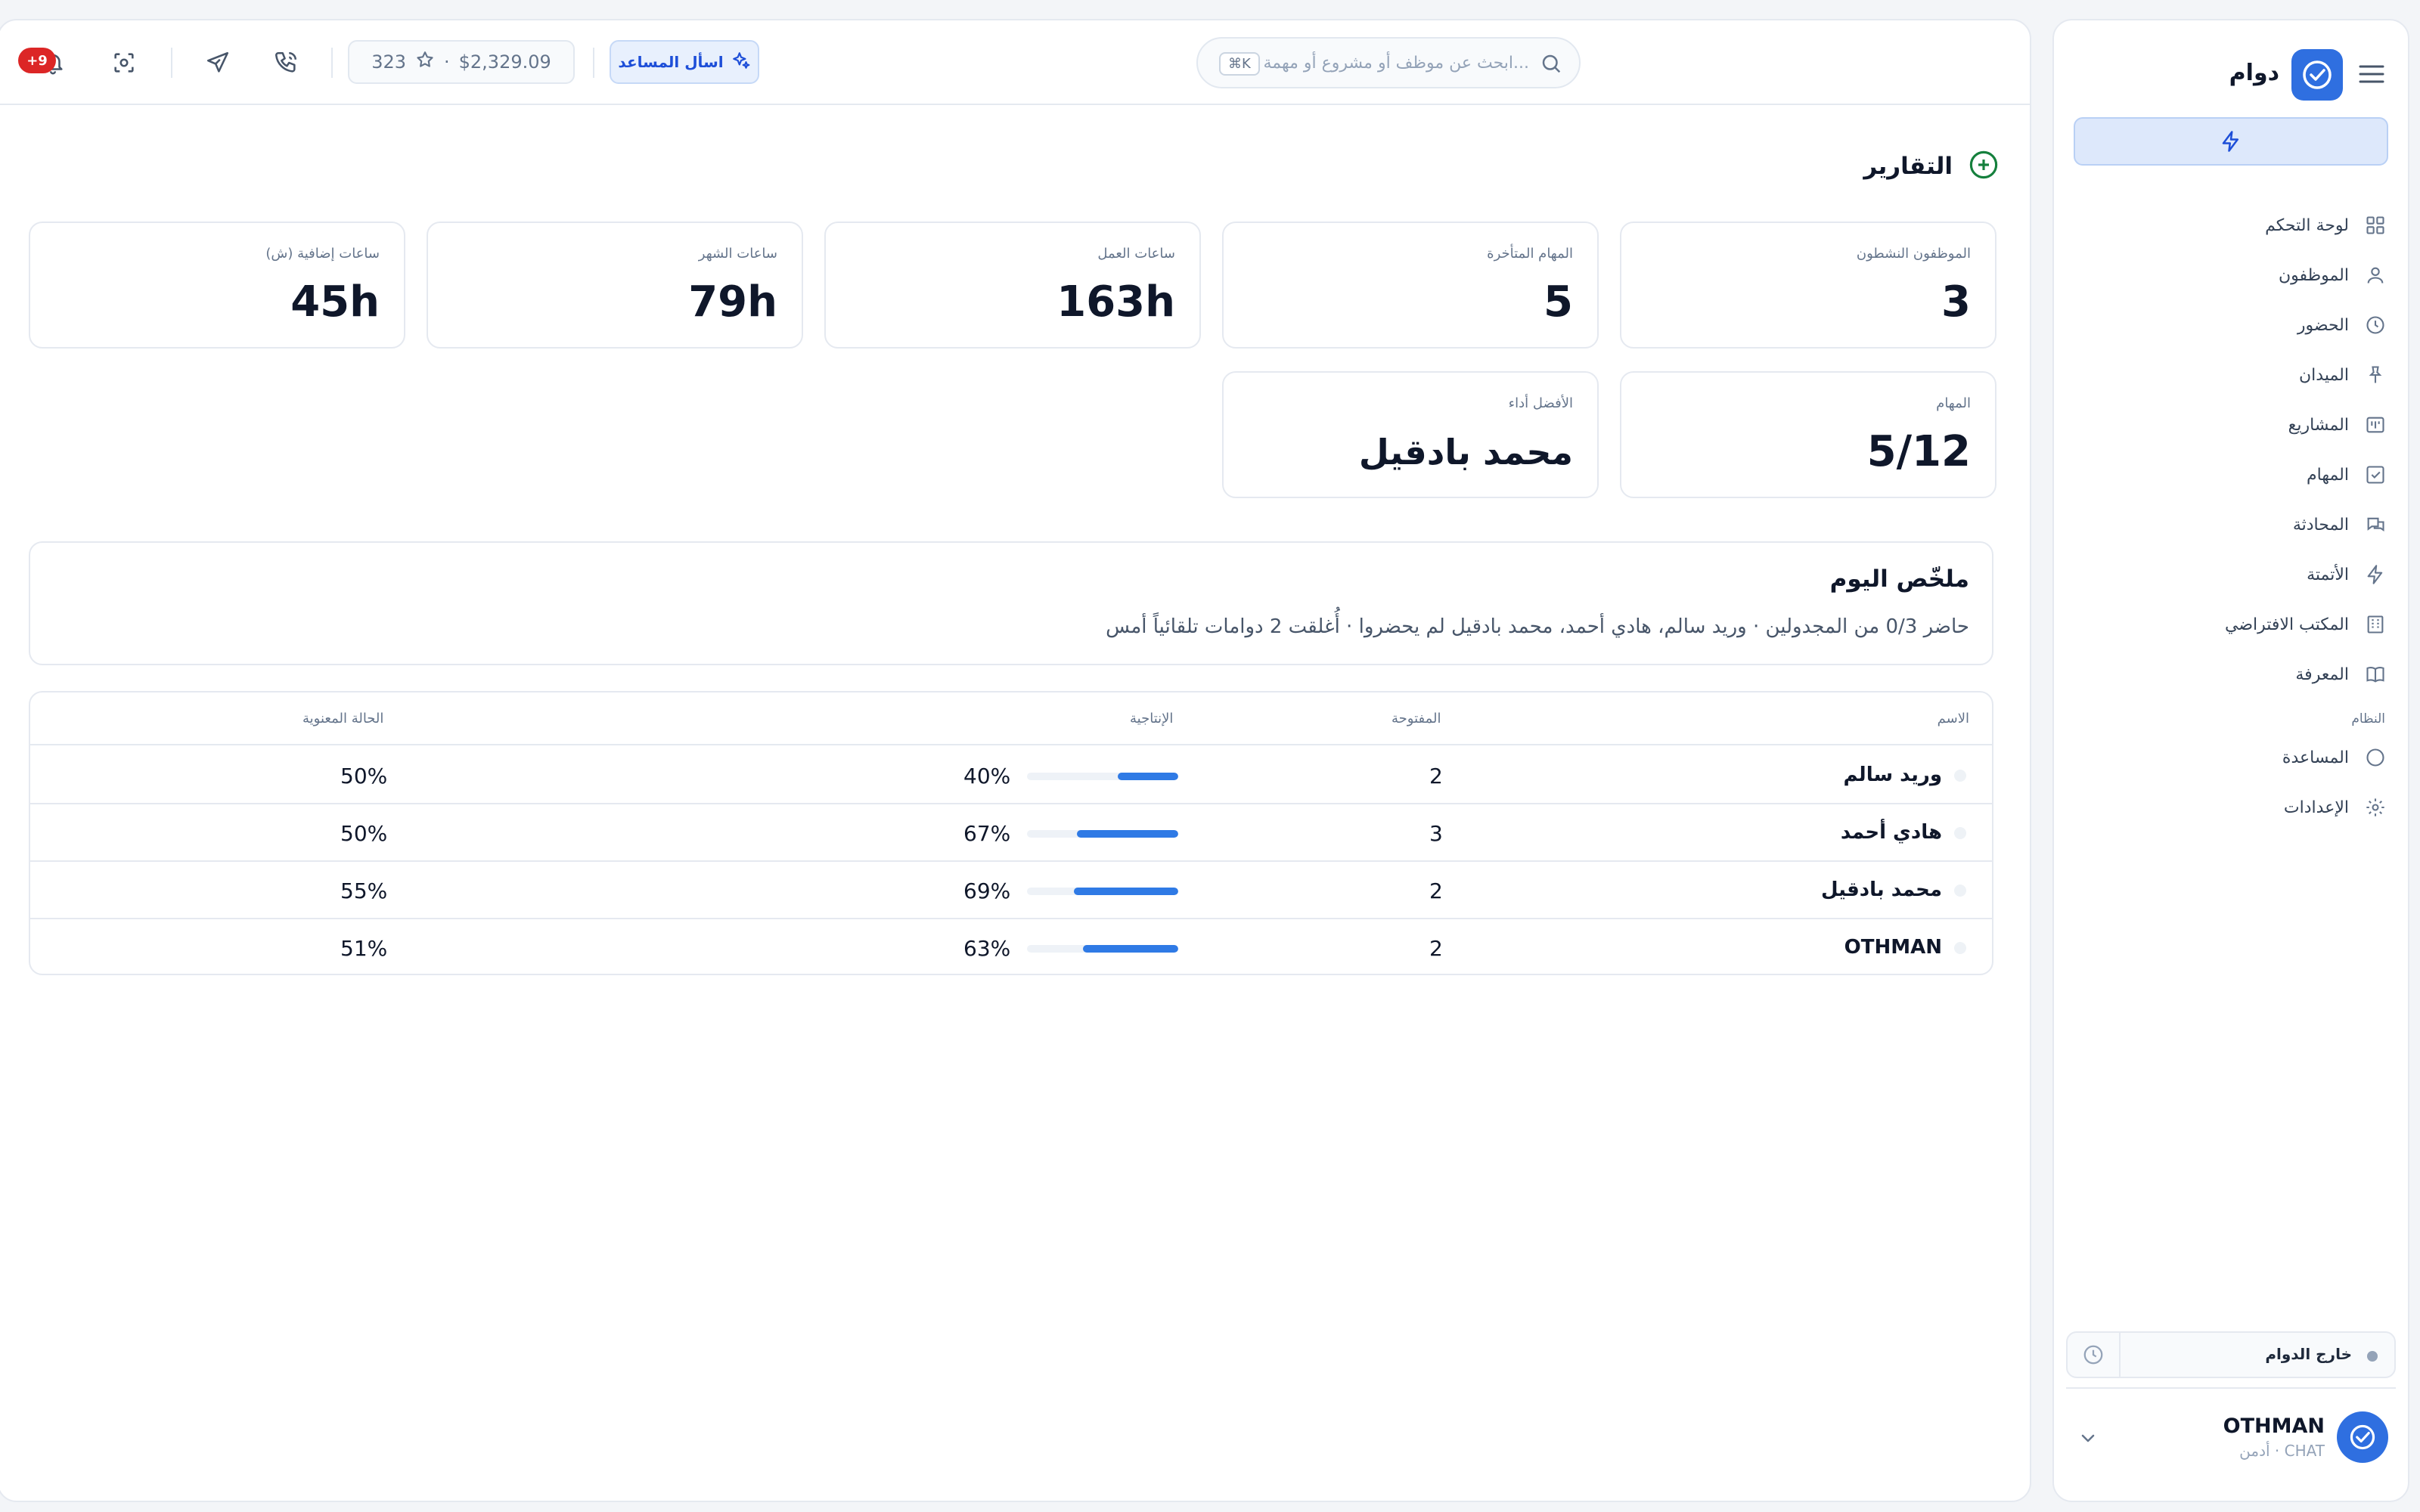 This screenshot has width=2420, height=1512. What do you see at coordinates (37, 60) in the screenshot?
I see `notification-badge: +9` at bounding box center [37, 60].